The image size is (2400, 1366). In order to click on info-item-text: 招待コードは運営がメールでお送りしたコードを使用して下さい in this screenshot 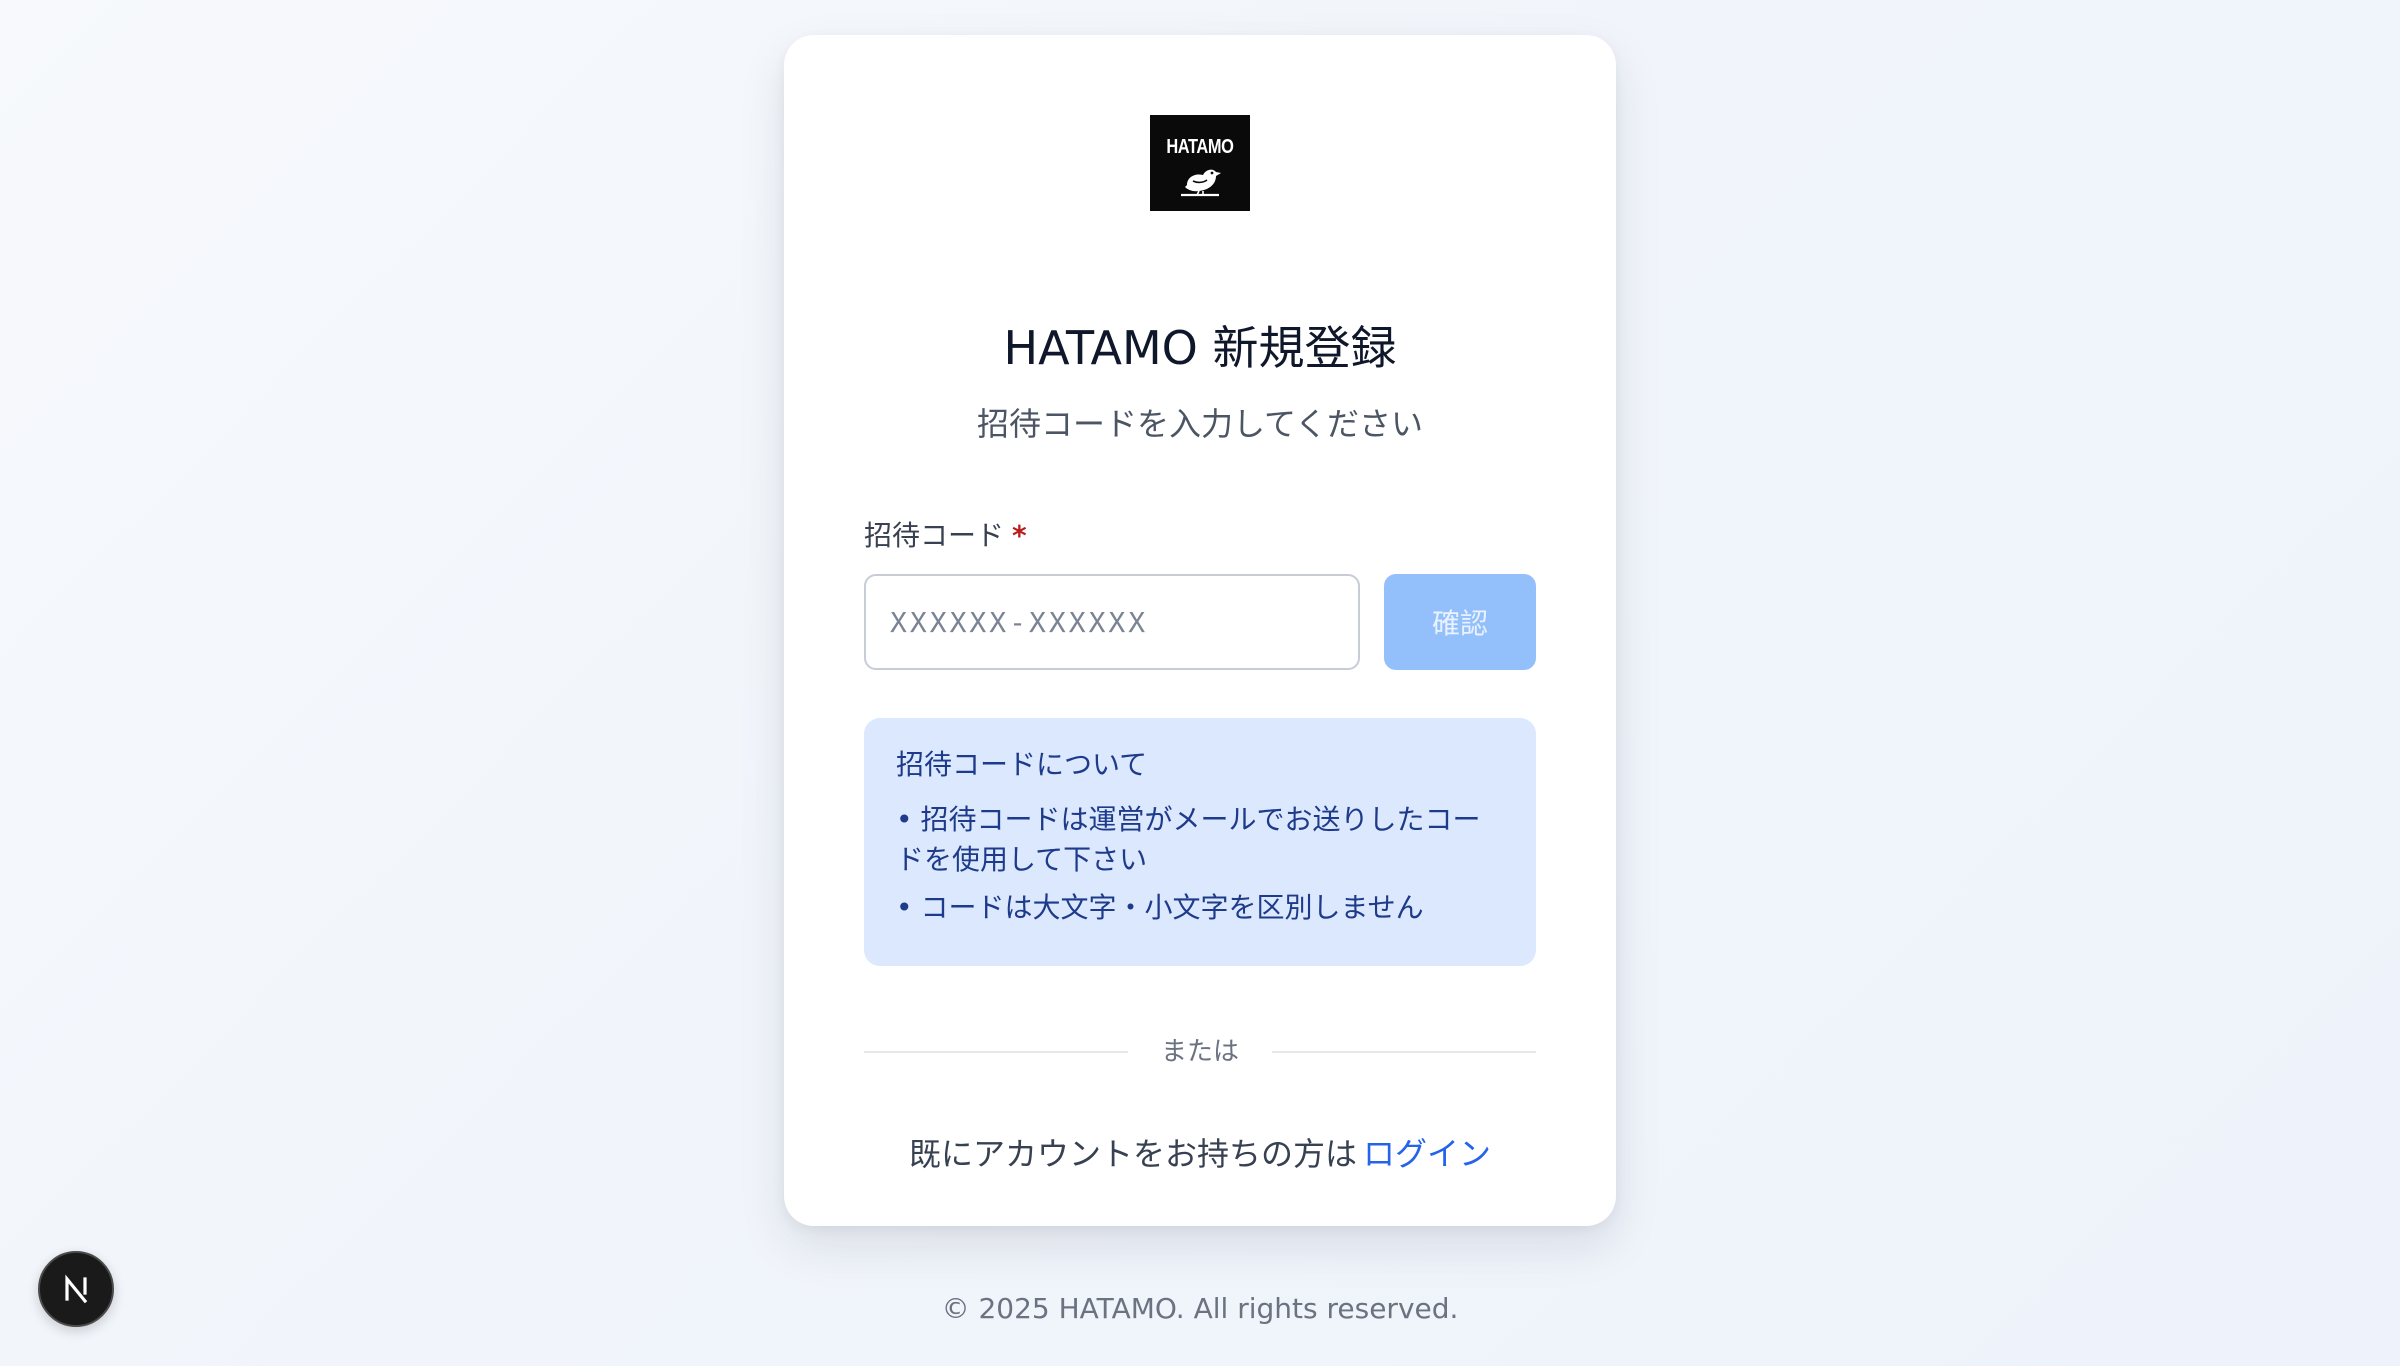, I will do `click(1188, 839)`.